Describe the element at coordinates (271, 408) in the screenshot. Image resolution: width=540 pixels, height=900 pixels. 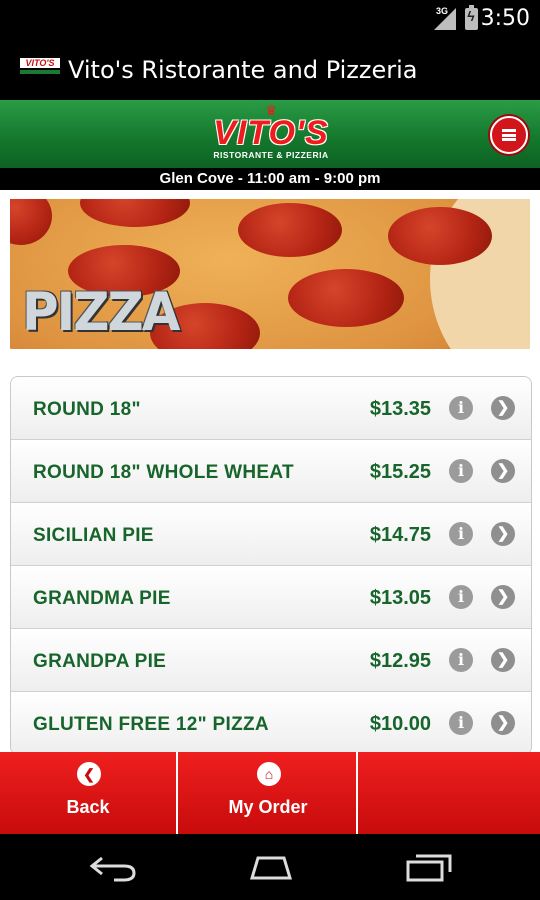
I see `list-item: ROUND 18" $13.35 i ❯` at that location.